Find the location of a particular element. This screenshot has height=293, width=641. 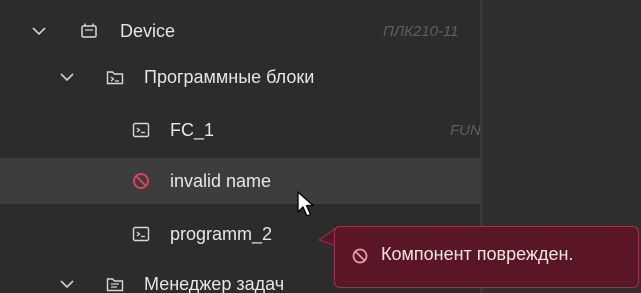

tree-item-program-blocks: Программные блоки is located at coordinates (240, 77).